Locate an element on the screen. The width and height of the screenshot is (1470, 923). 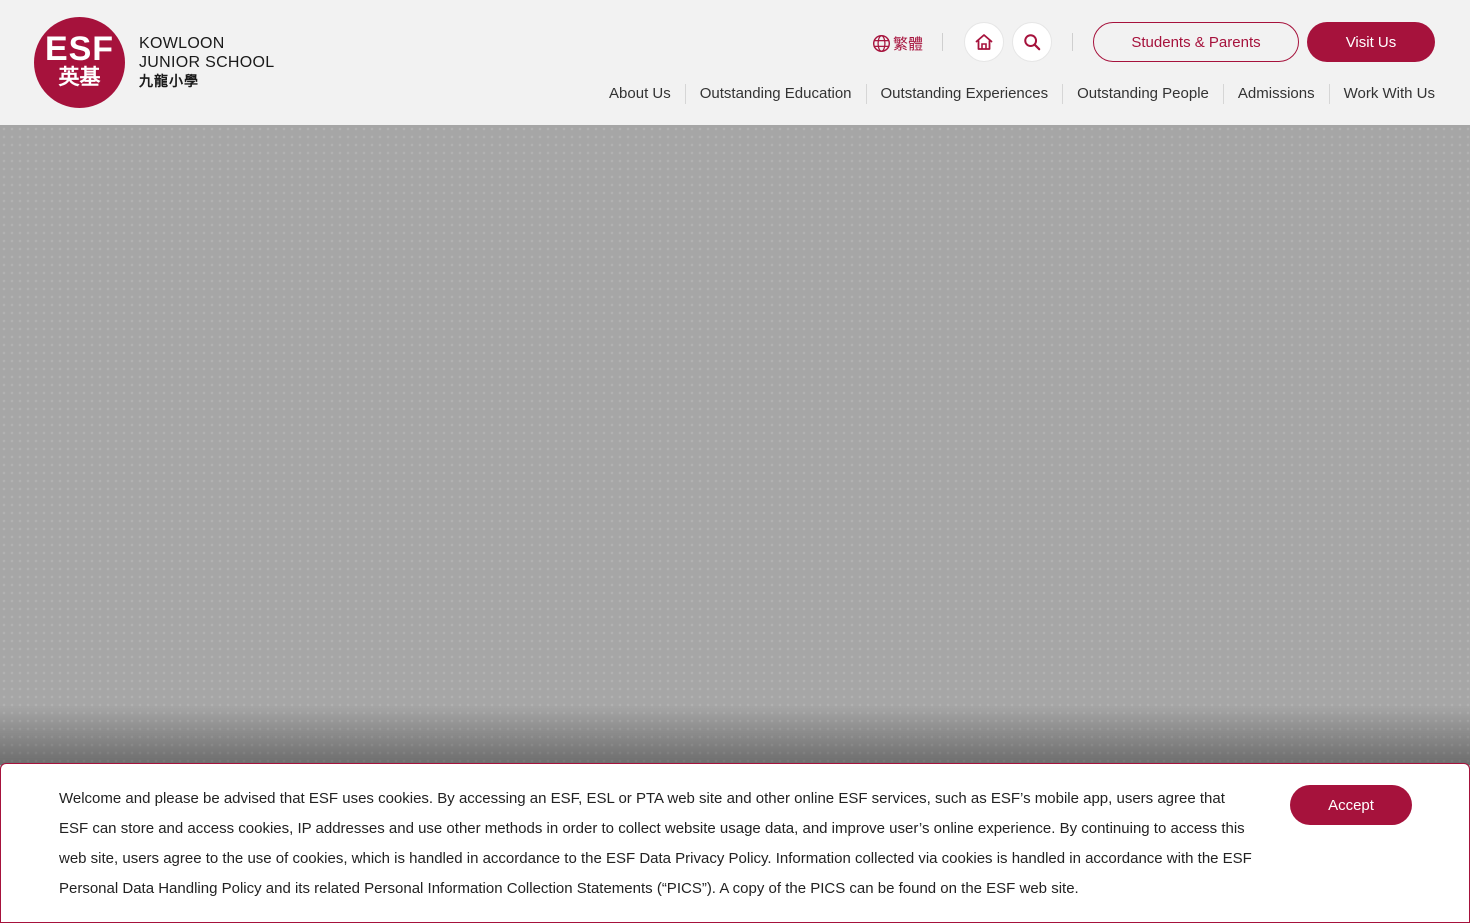
language-label: 繁體 is located at coordinates (908, 44).